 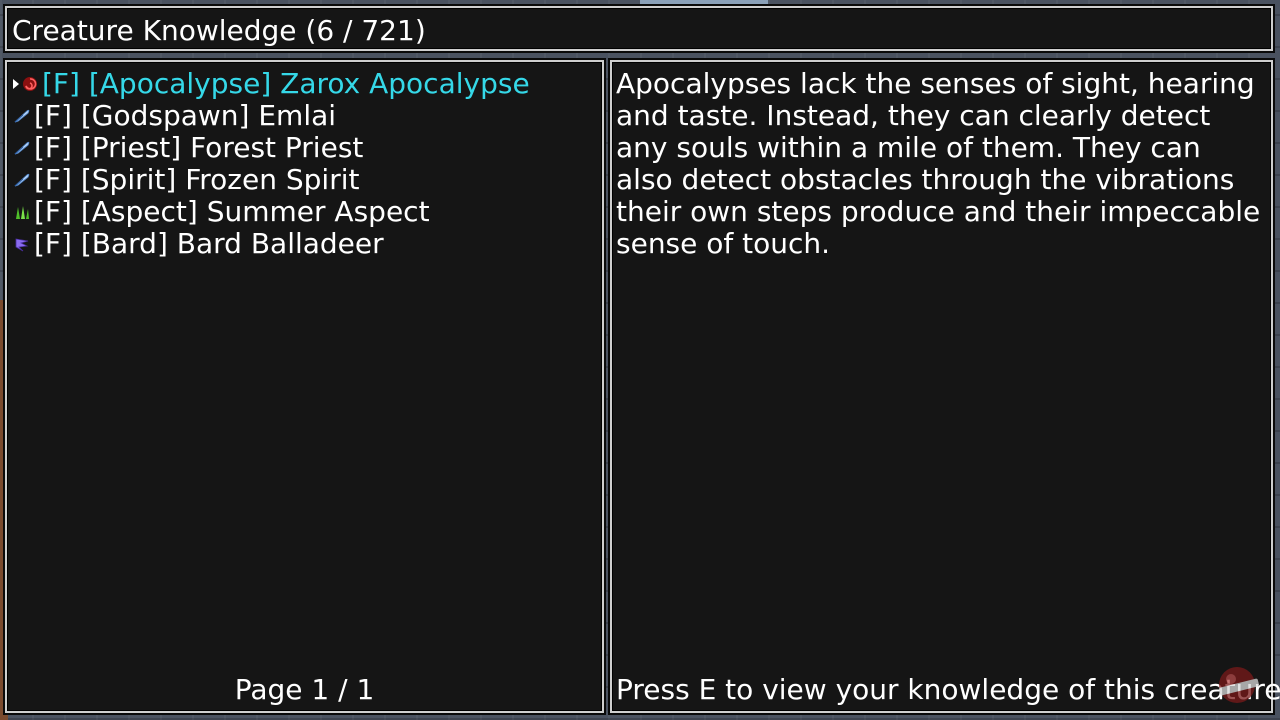 I want to click on creature-label: [F] [Bard] Bard Balladeer, so click(x=209, y=243).